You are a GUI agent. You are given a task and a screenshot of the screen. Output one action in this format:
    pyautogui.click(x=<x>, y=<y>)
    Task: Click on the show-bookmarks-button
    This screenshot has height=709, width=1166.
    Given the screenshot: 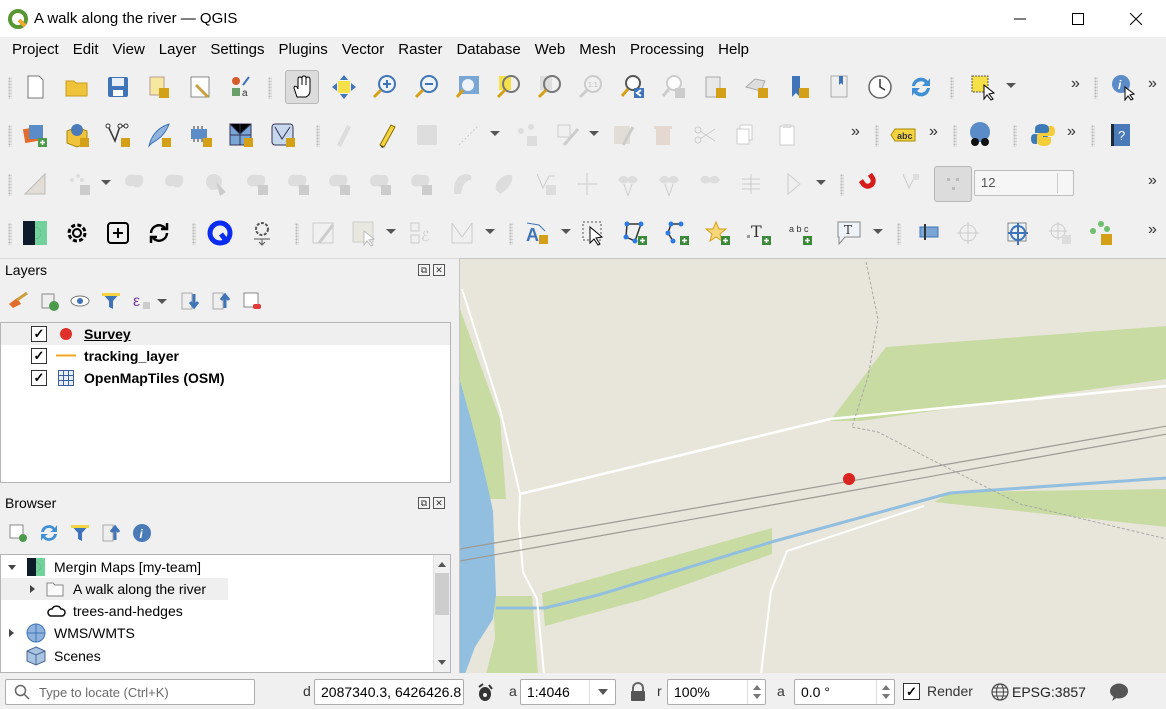 What is the action you would take?
    pyautogui.click(x=839, y=87)
    